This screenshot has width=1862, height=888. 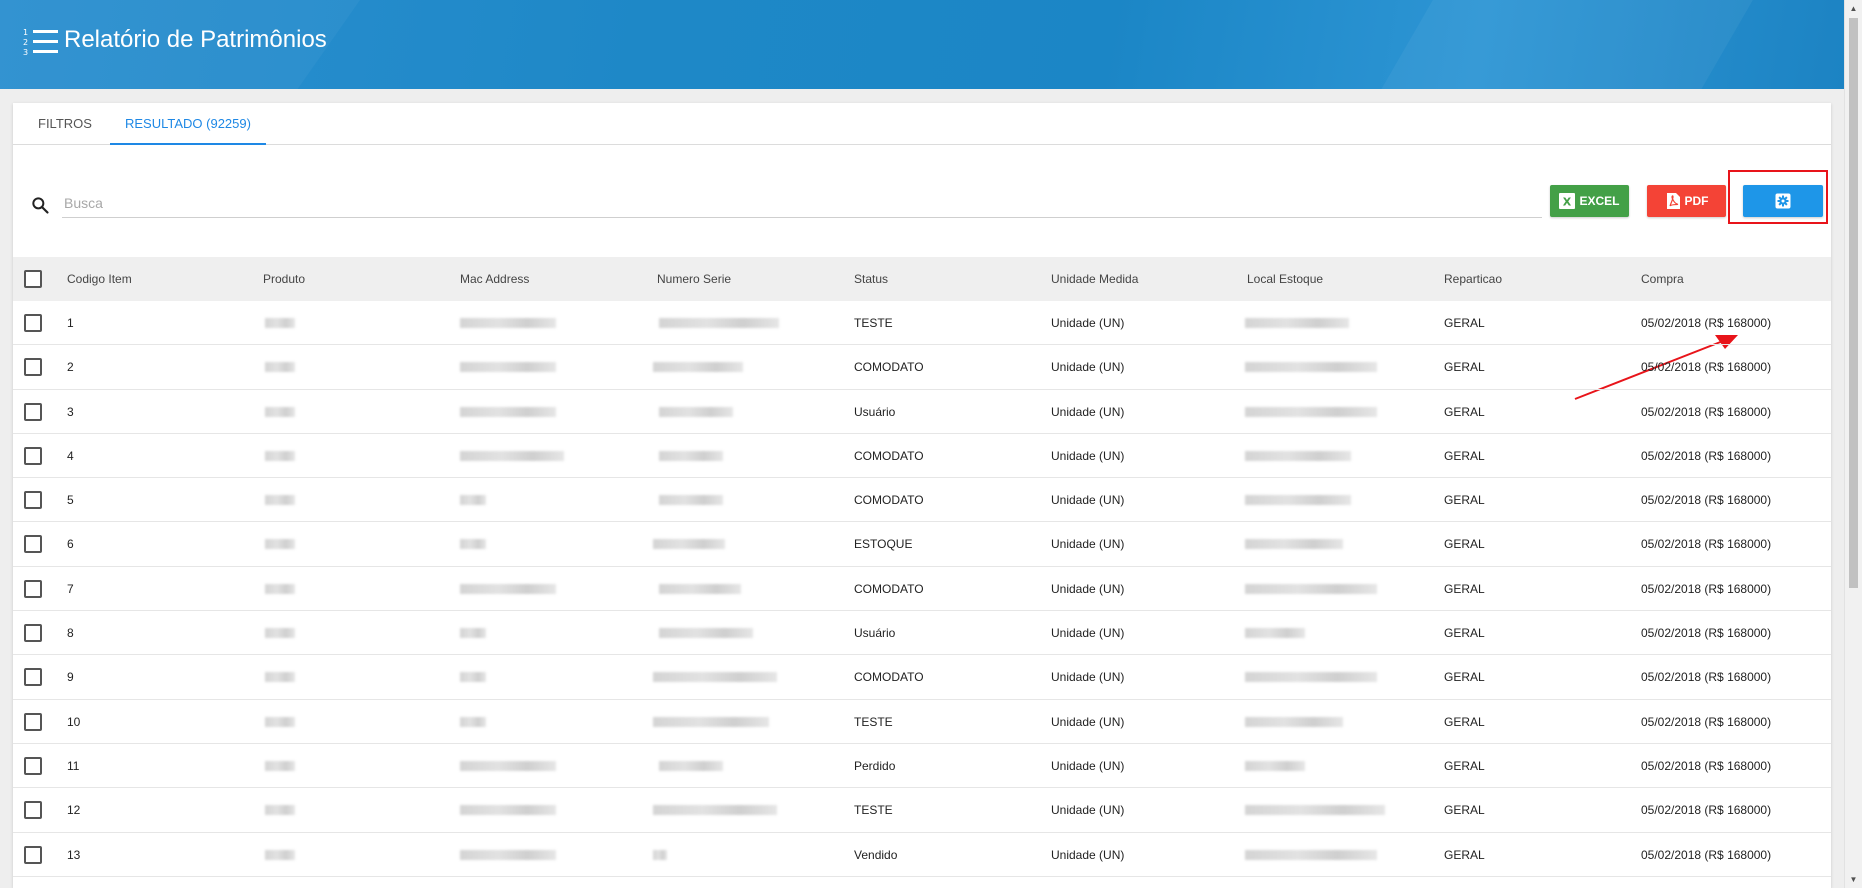 What do you see at coordinates (1564, 44) in the screenshot?
I see `header-decoration` at bounding box center [1564, 44].